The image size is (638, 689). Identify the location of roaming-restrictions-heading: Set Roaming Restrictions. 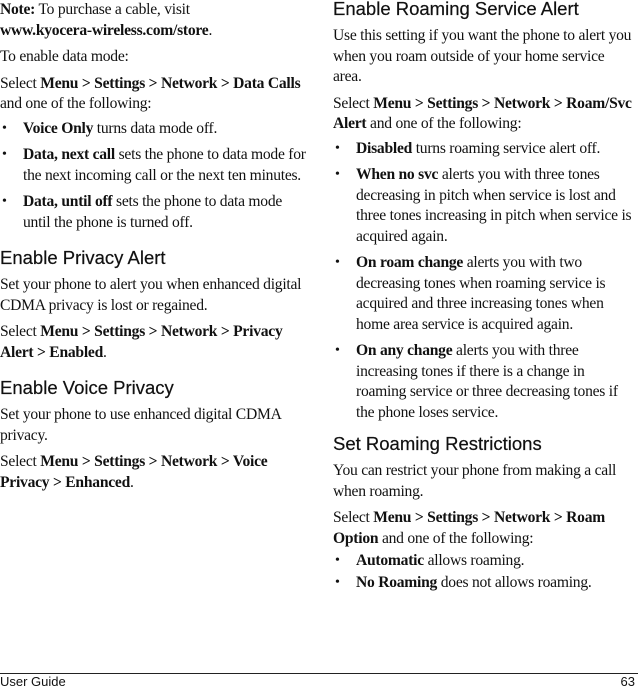
(437, 443).